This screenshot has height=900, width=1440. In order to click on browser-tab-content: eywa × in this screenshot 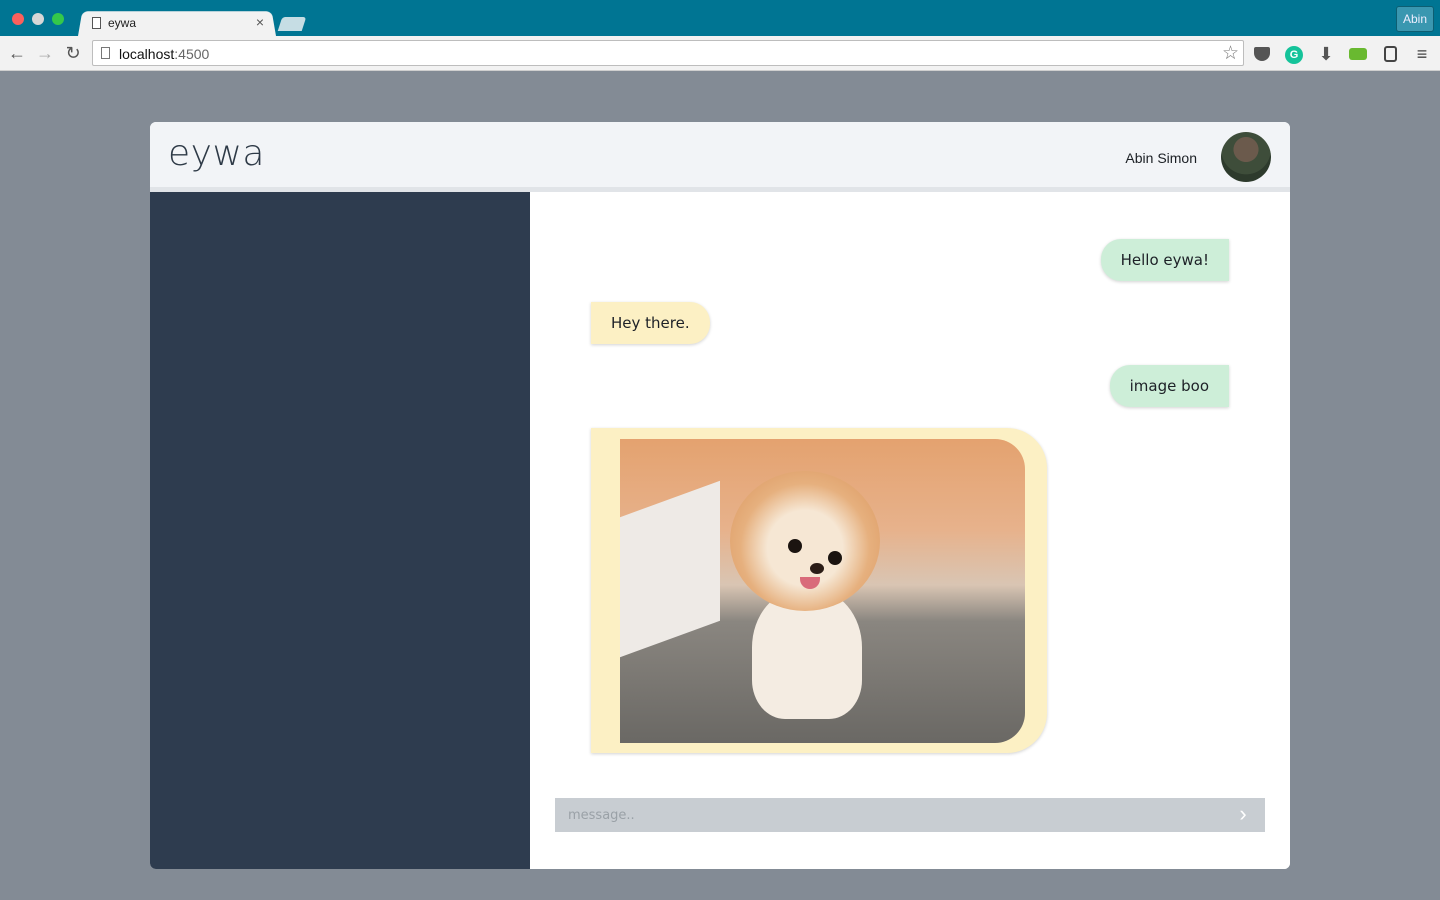, I will do `click(180, 24)`.